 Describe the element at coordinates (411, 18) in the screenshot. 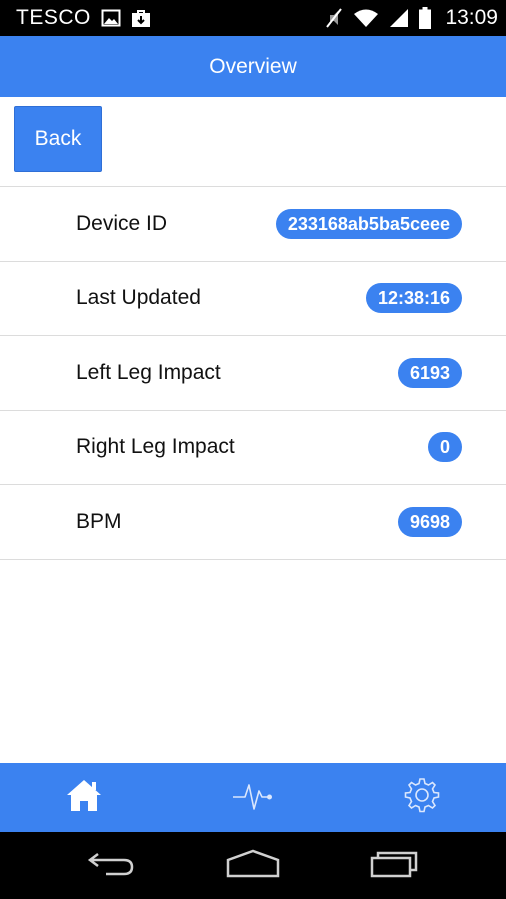

I see `status-right: 13:09` at that location.